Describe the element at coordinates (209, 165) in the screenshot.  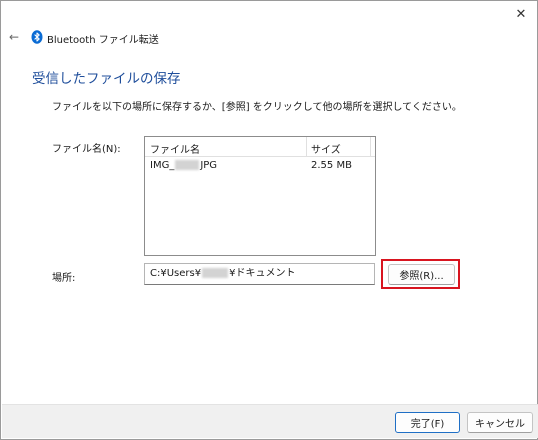
I see `file-name-suffix: JPG` at that location.